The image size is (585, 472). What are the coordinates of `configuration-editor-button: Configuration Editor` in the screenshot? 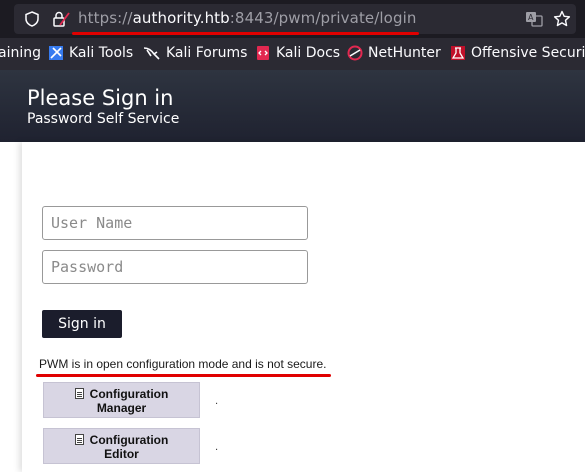 It's located at (121, 446).